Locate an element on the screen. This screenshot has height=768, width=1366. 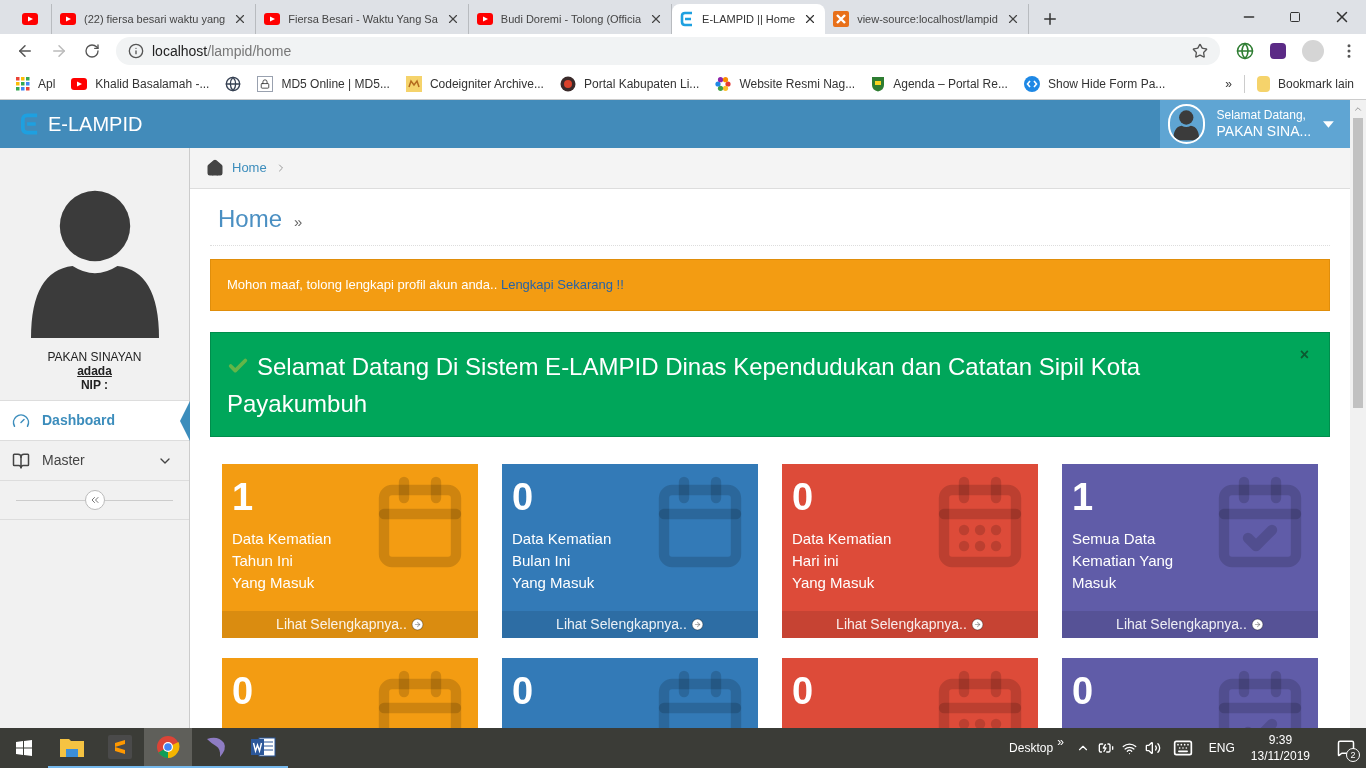
more-bookmarks: » is located at coordinates (1228, 83).